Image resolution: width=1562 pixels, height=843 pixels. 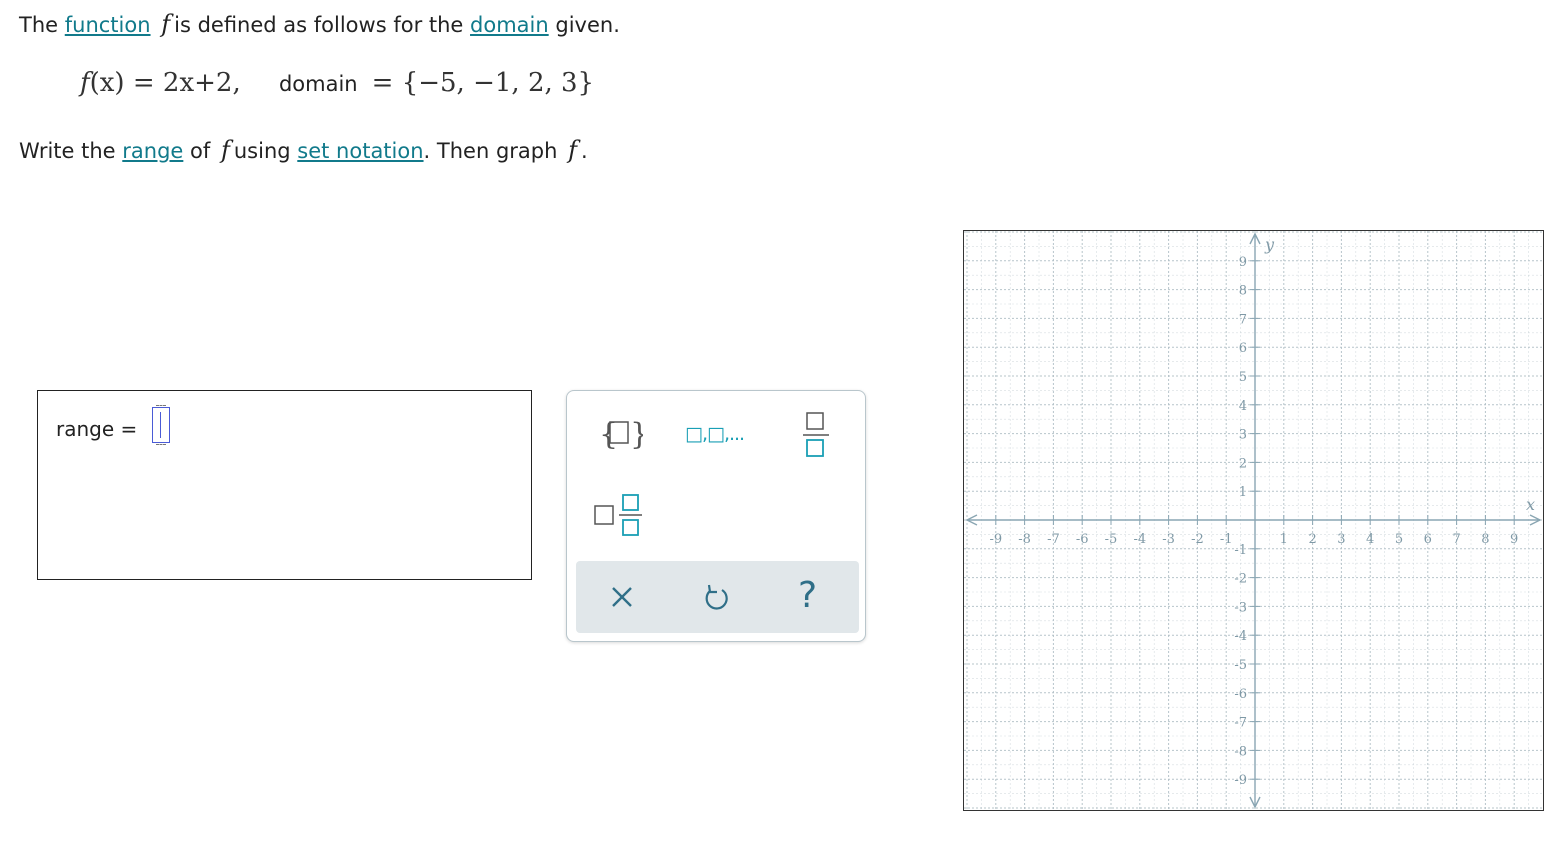 What do you see at coordinates (1485, 539) in the screenshot?
I see `x-tick-label: 8` at bounding box center [1485, 539].